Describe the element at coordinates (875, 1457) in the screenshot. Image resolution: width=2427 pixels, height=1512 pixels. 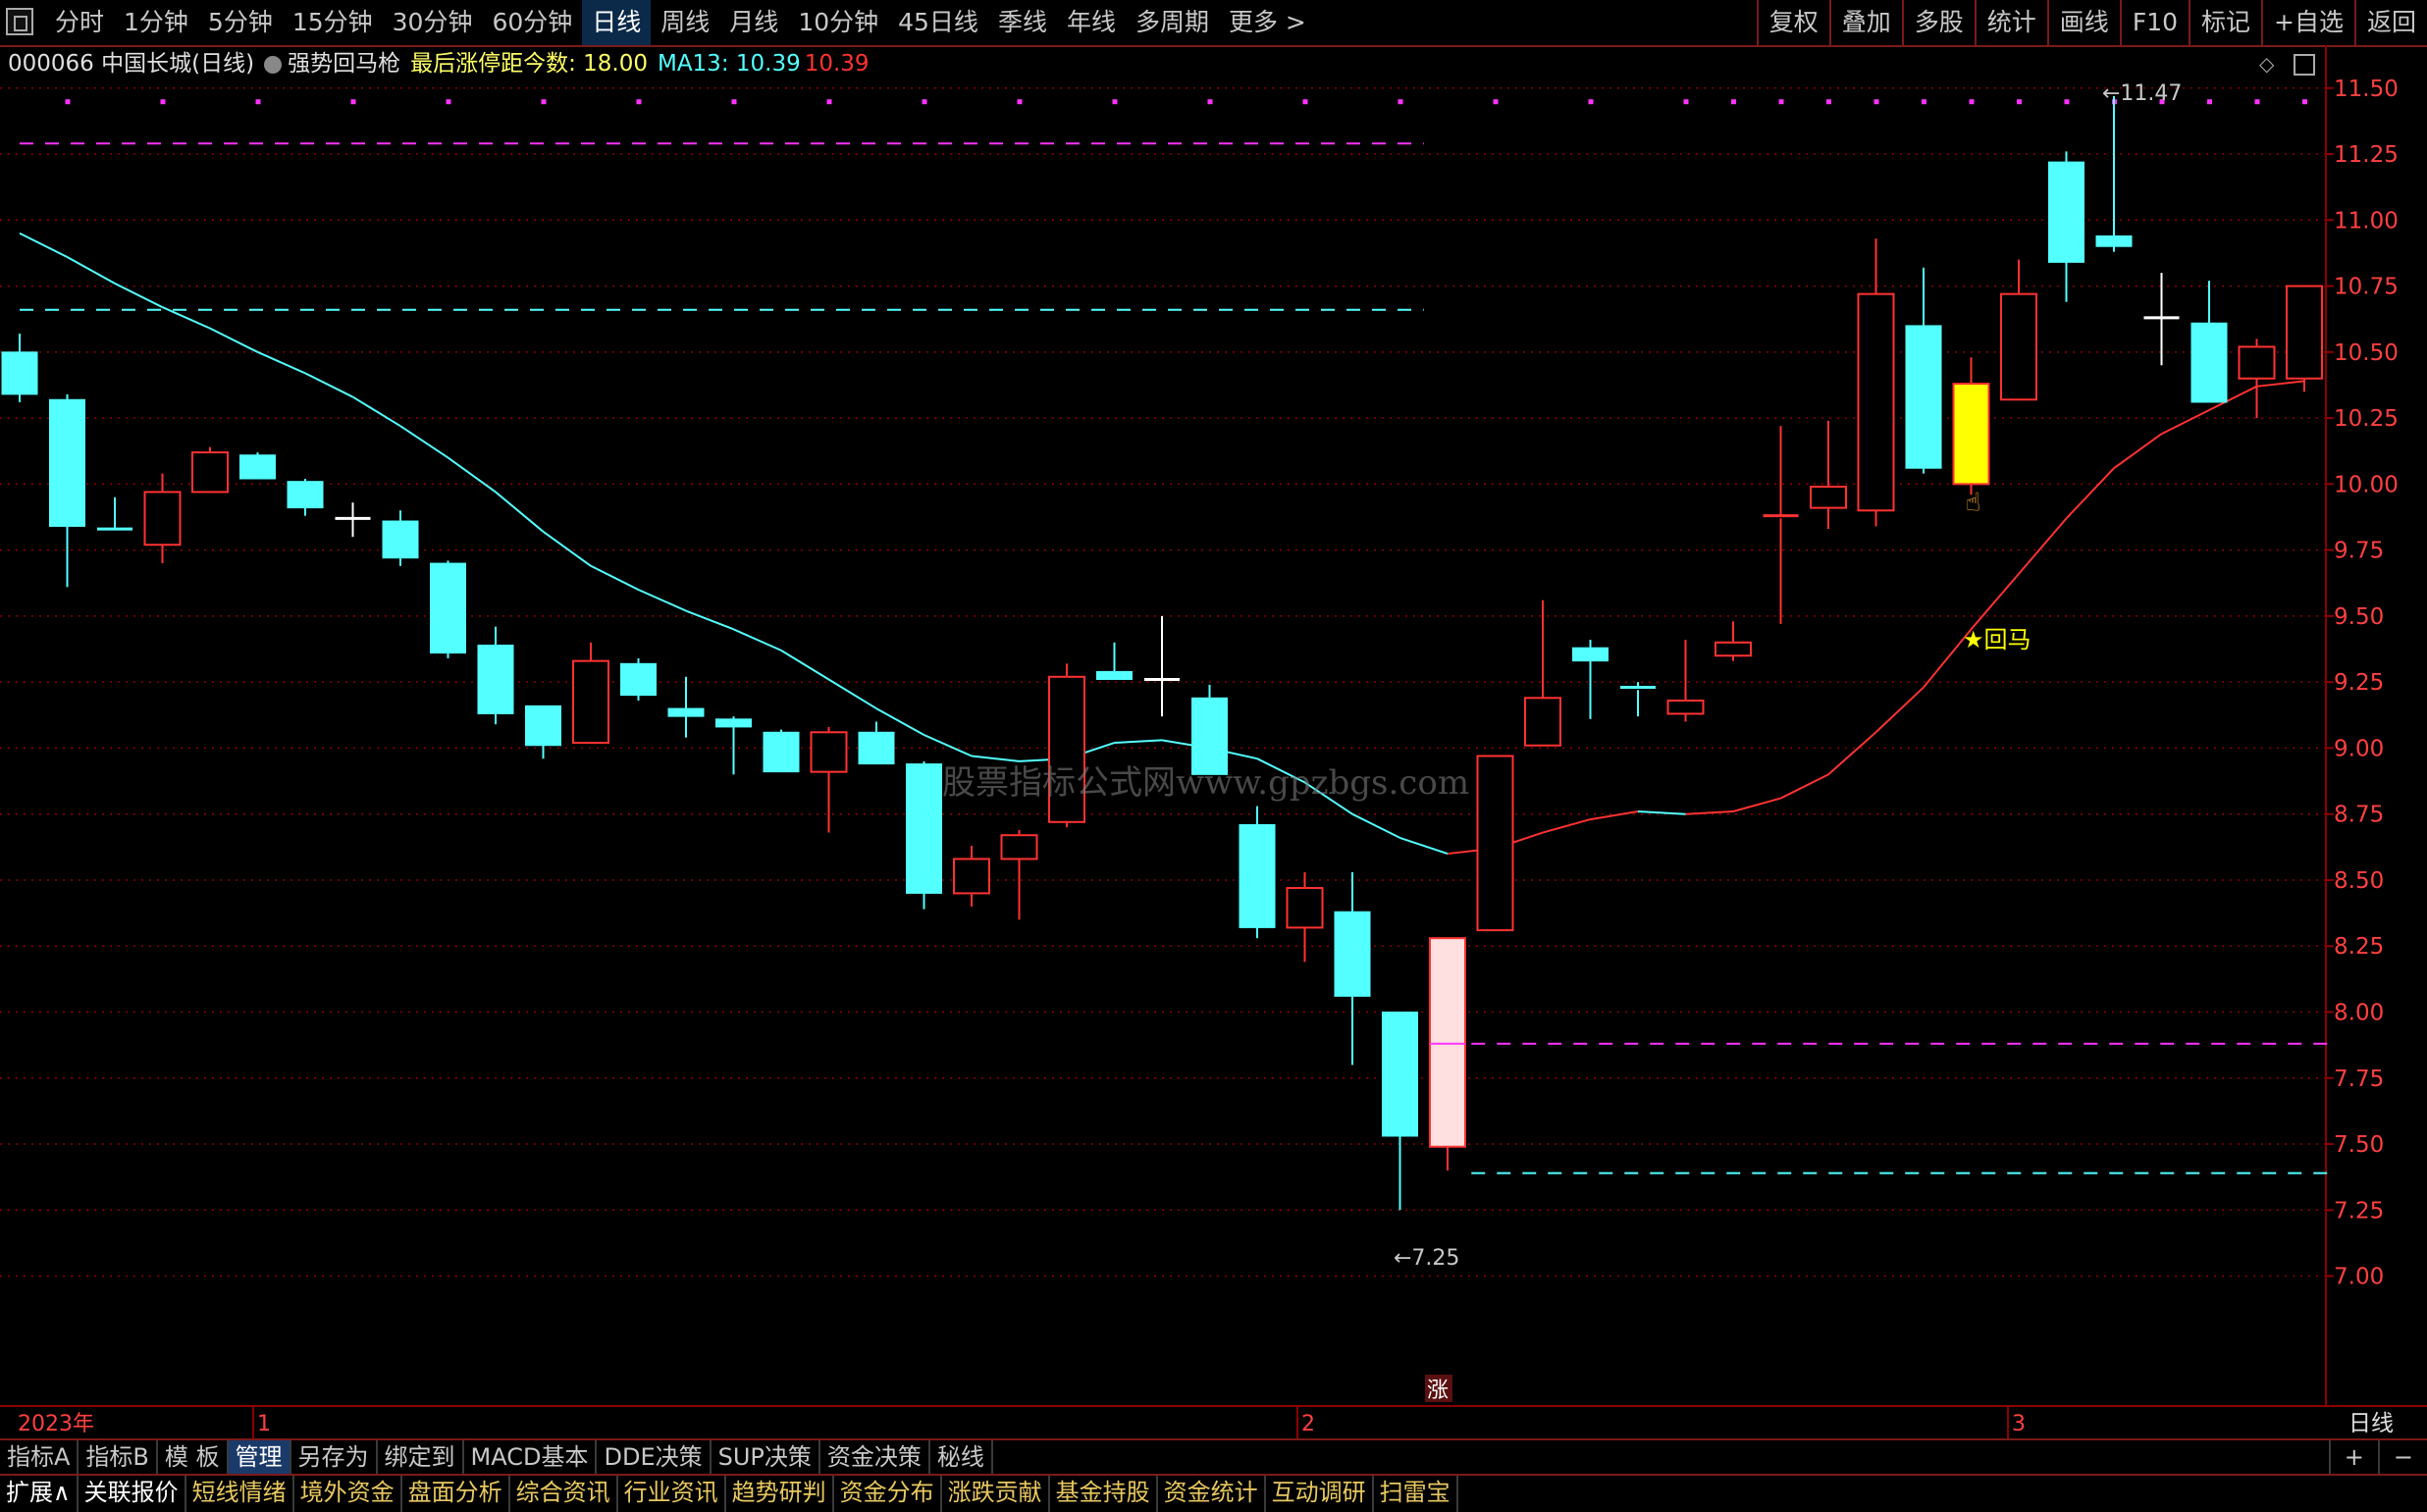
I see `indicator-tab-9: 资金决策` at that location.